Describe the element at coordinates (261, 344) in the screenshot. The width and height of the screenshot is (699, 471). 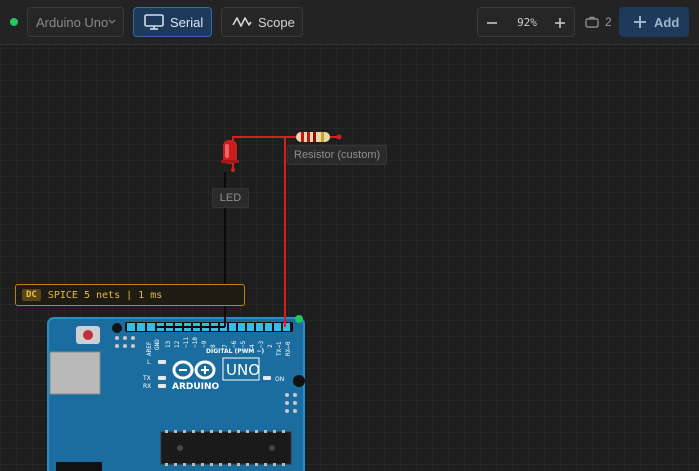
I see `digital-pin-label: ~3` at that location.